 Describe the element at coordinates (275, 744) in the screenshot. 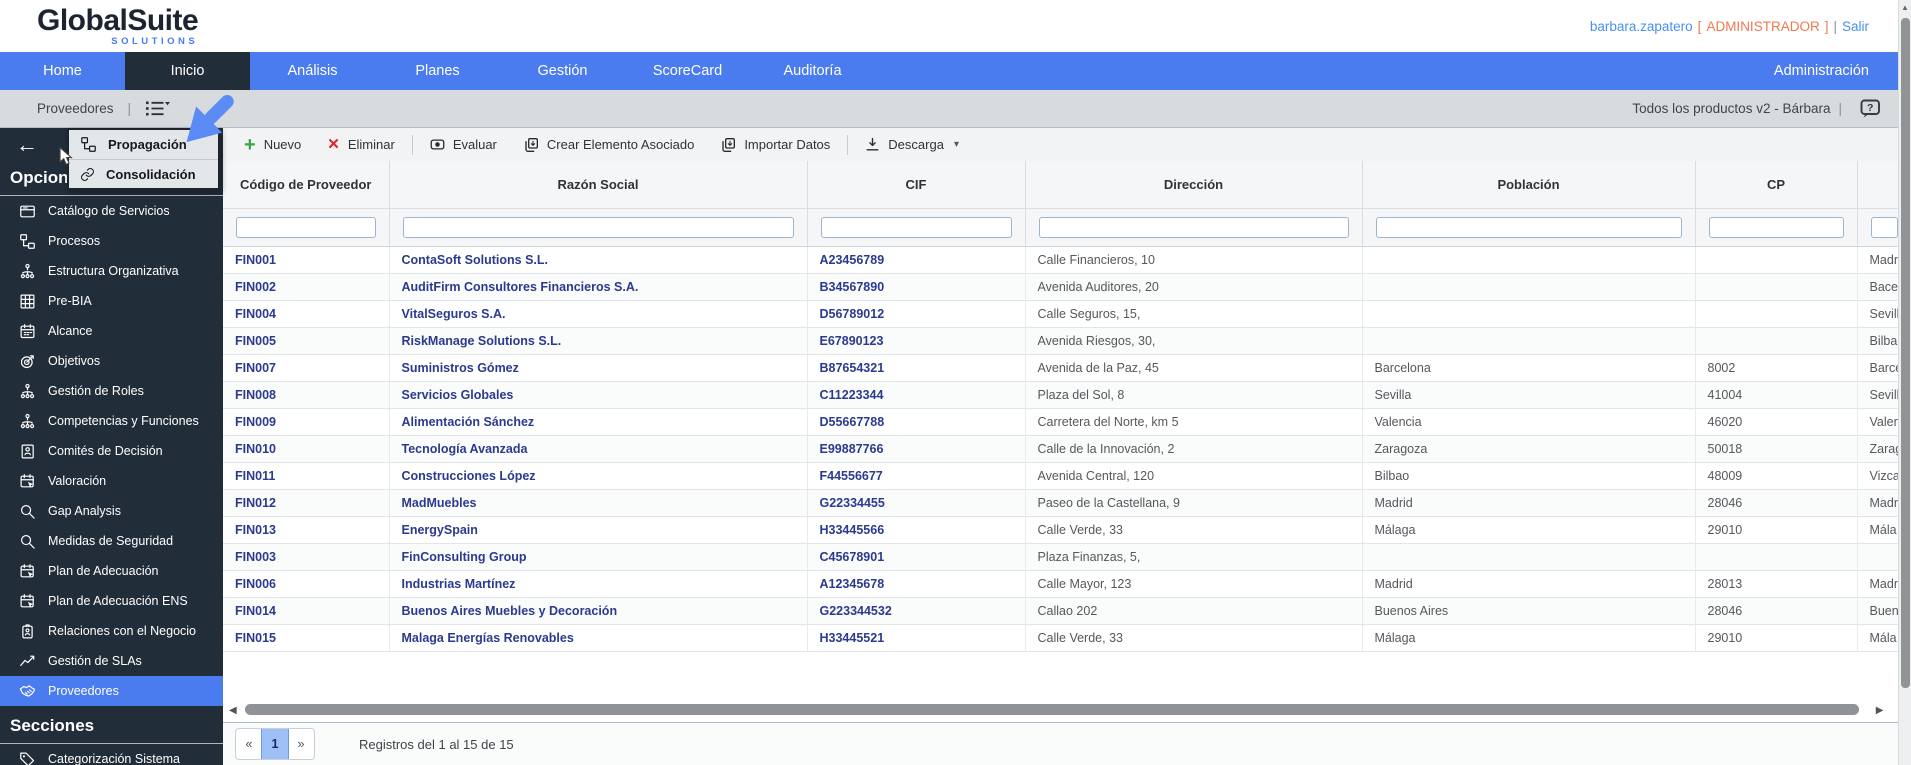

I see `pager-page-1-button: 1` at that location.